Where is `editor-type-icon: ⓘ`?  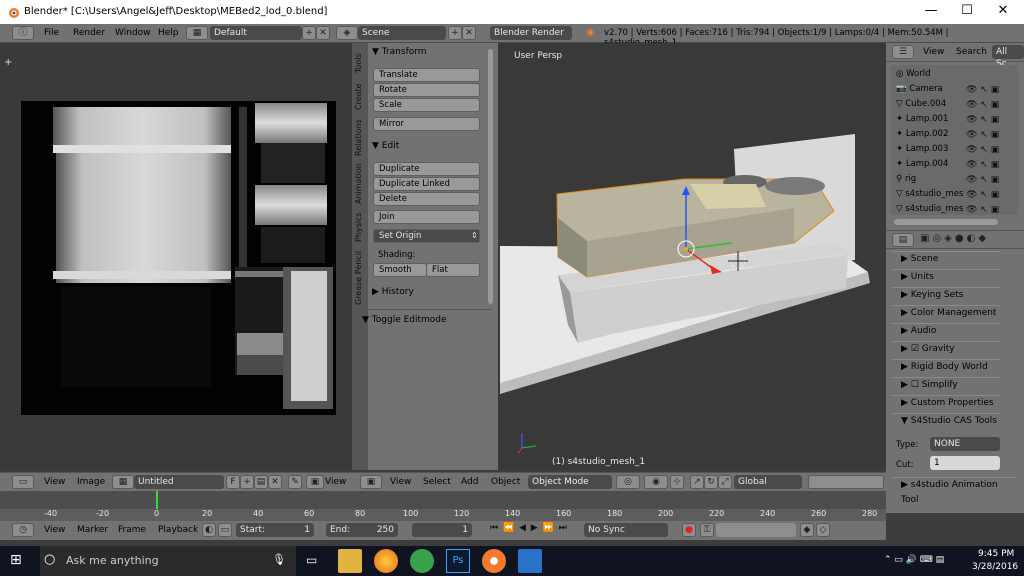
editor-type-icon: ⓘ is located at coordinates (23, 33).